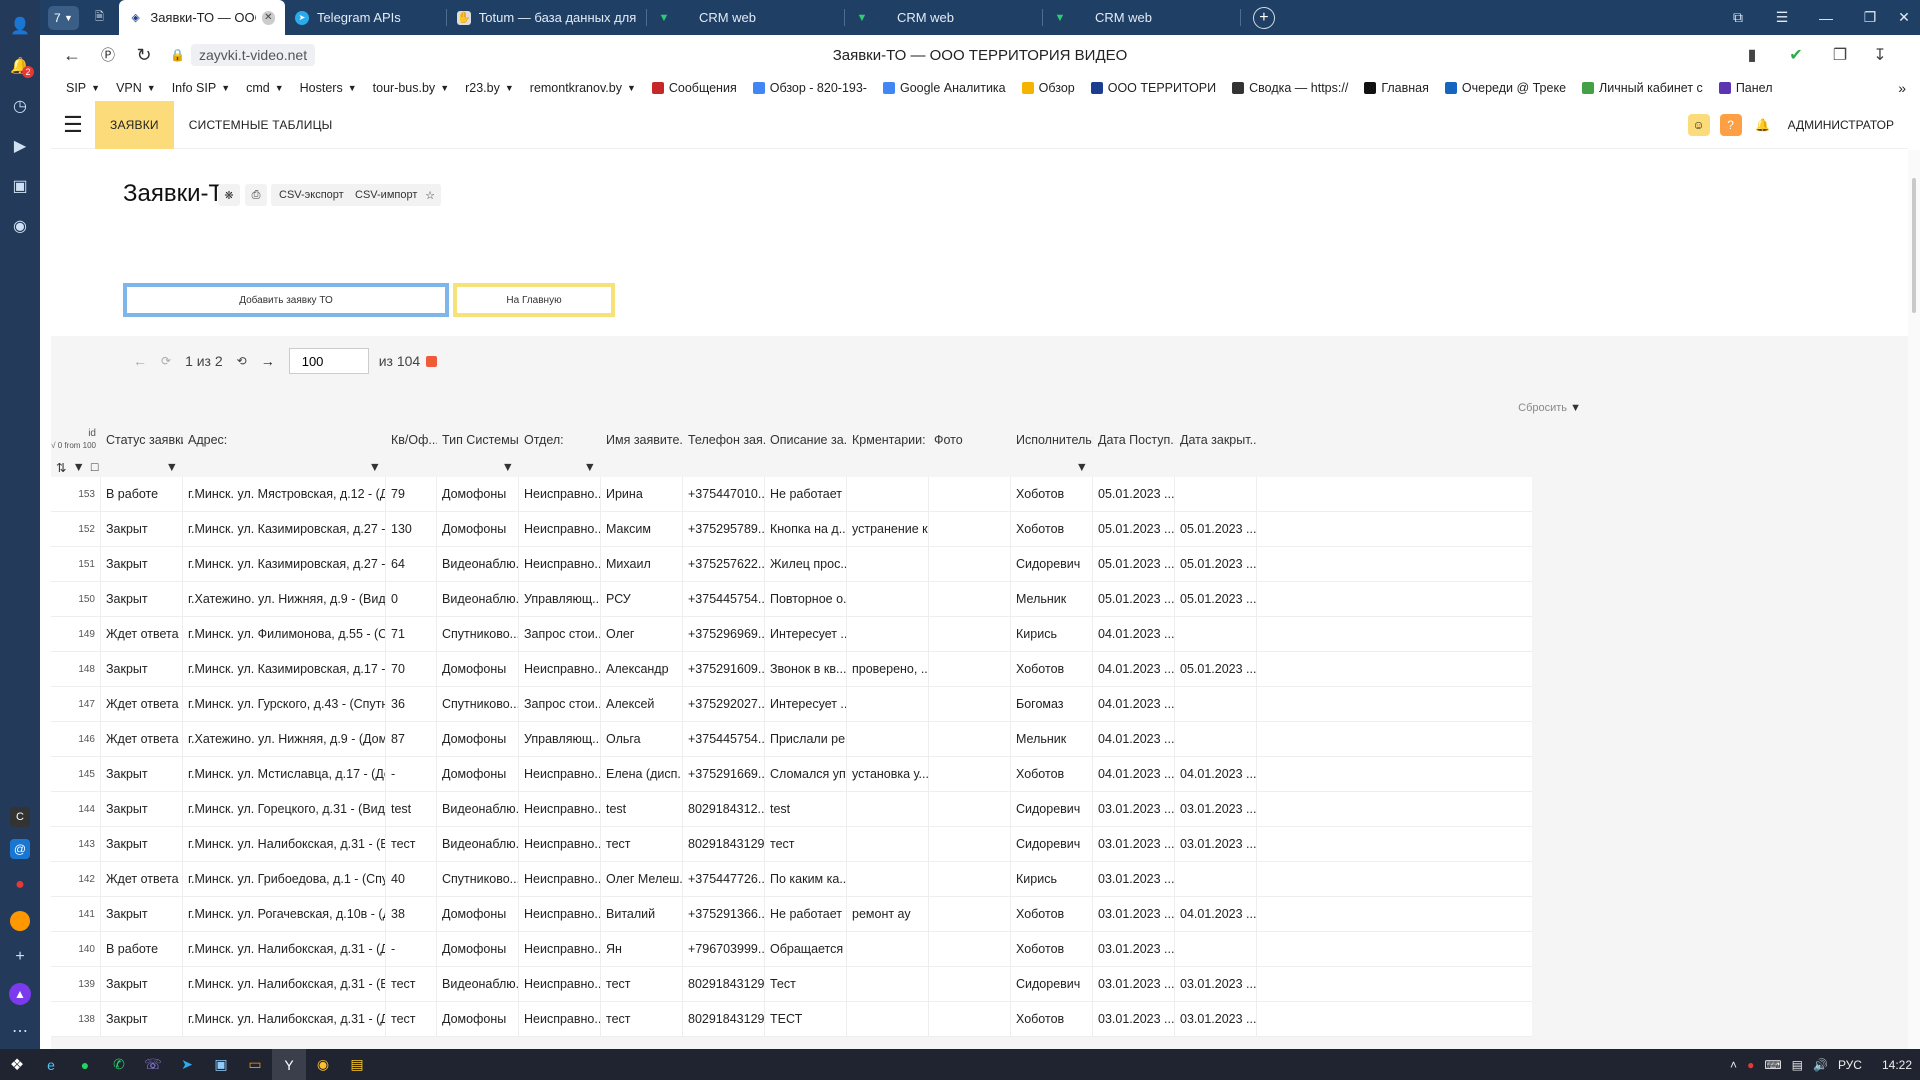 This screenshot has width=1920, height=1080. What do you see at coordinates (253, 55) in the screenshot?
I see `url-text: zayvki.t-video.net` at bounding box center [253, 55].